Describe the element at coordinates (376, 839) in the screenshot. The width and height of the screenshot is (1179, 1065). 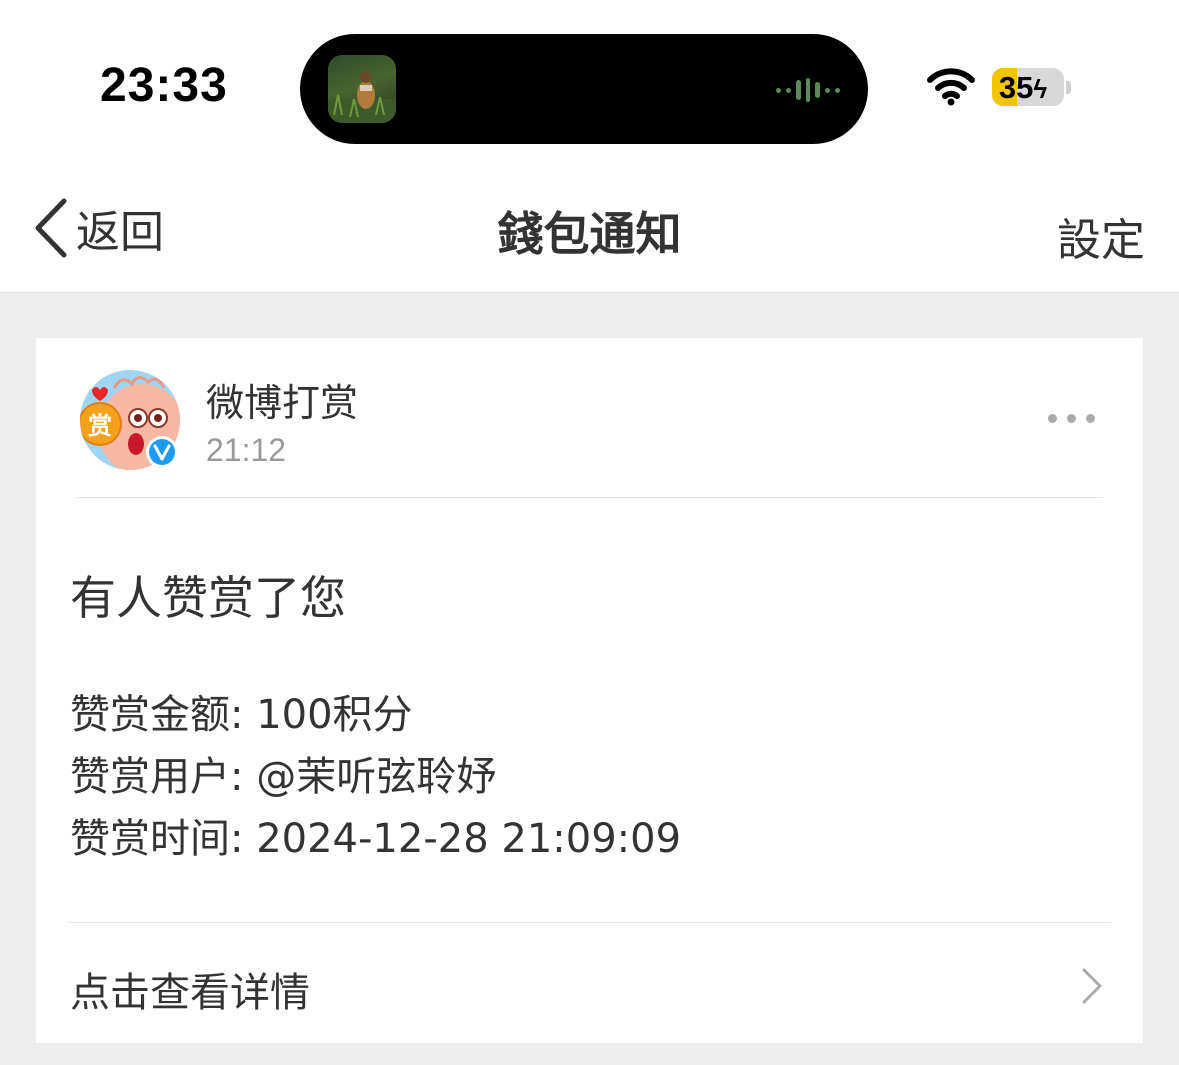
I see `reward-time: 赞赏时间: 2024-12-28 21:09:09` at that location.